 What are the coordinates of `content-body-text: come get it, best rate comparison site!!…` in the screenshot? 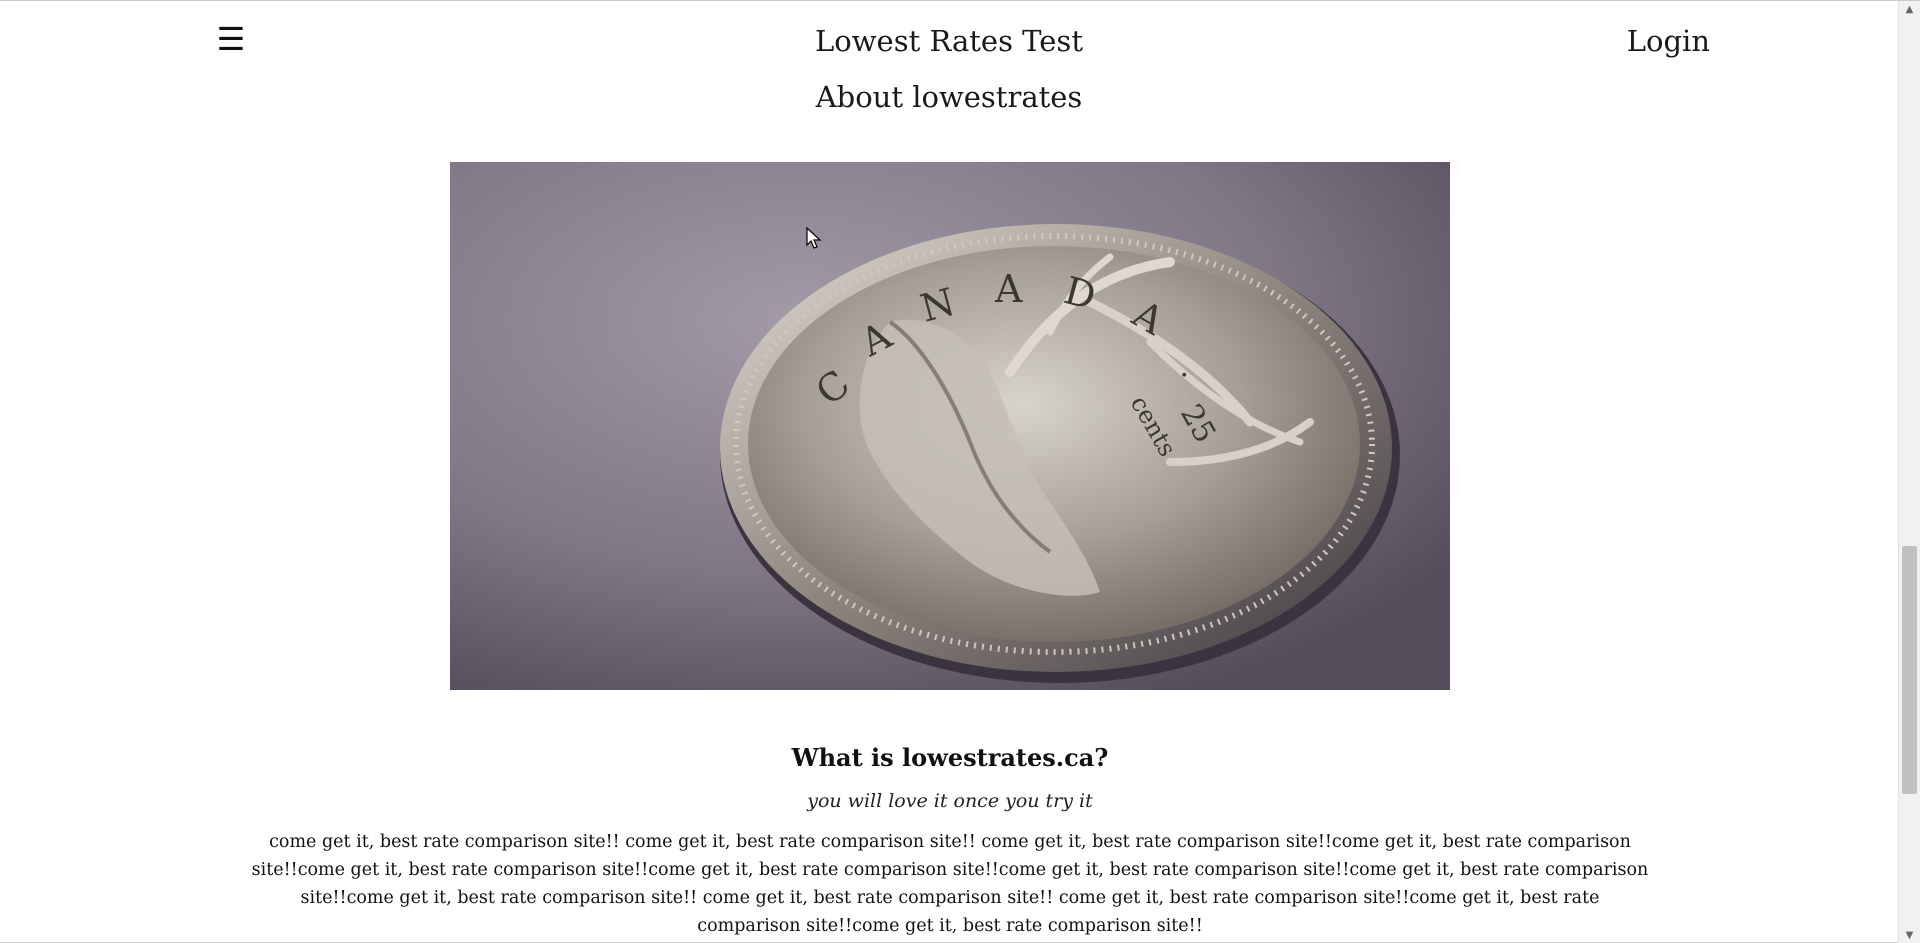 It's located at (950, 884).